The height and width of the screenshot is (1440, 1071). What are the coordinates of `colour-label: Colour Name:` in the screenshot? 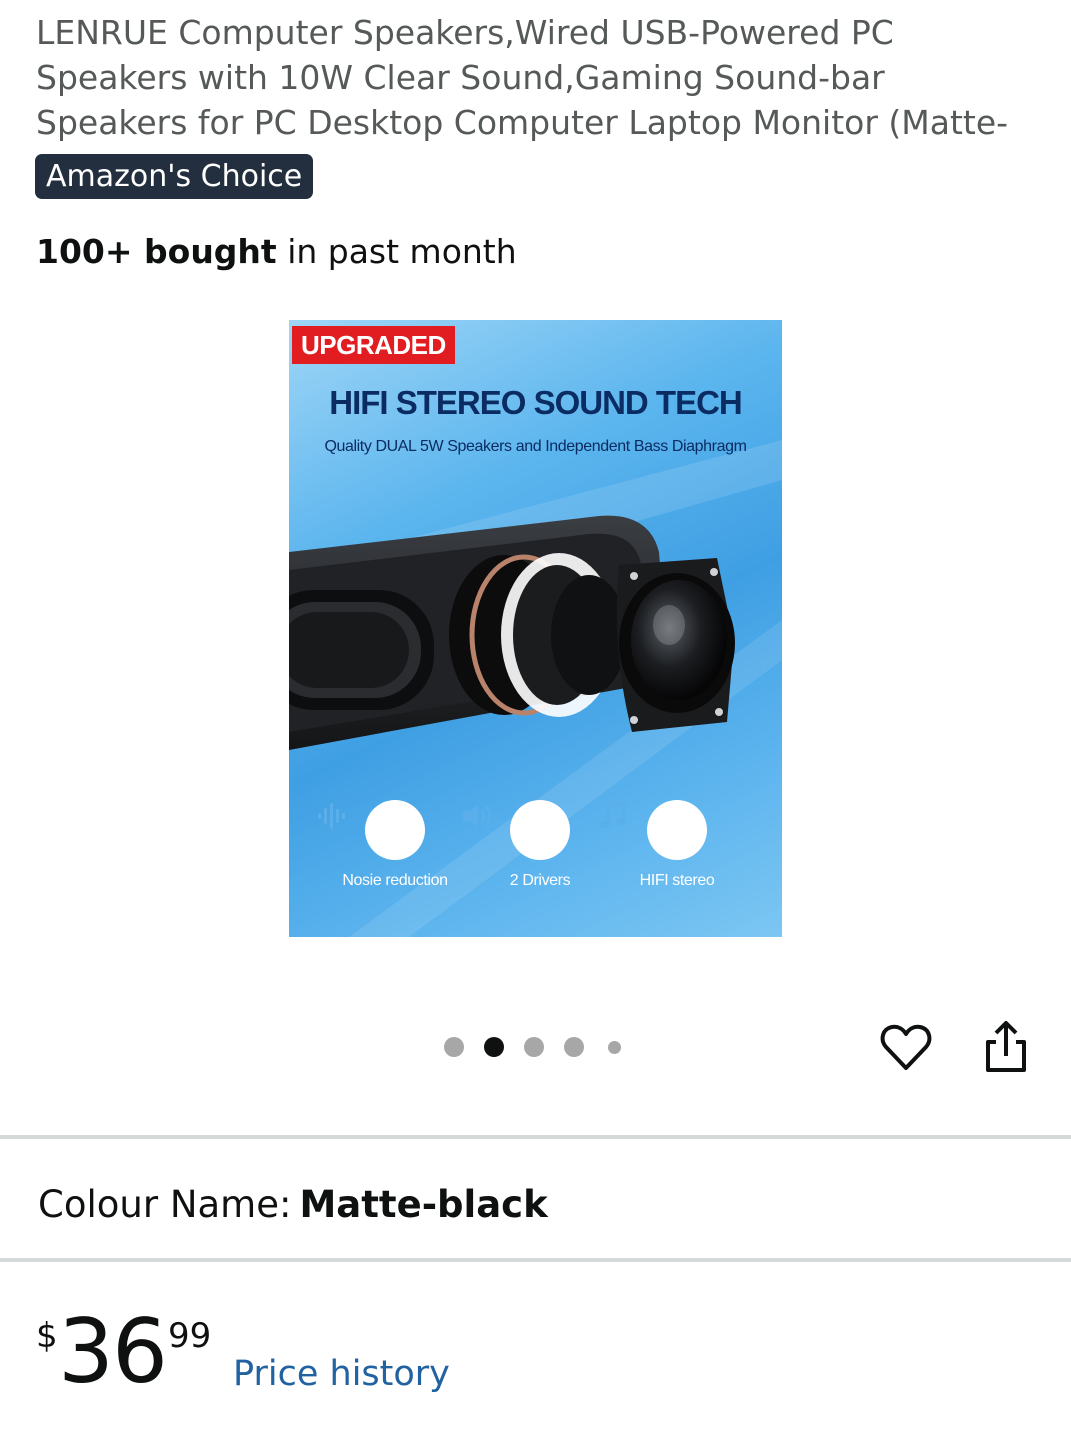 It's located at (165, 1204).